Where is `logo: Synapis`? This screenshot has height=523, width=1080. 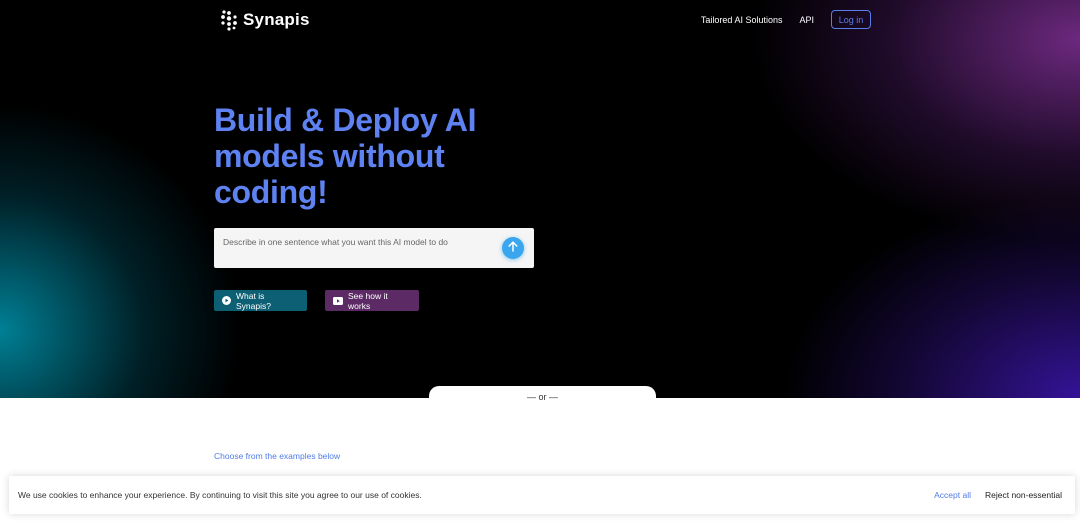 logo: Synapis is located at coordinates (265, 20).